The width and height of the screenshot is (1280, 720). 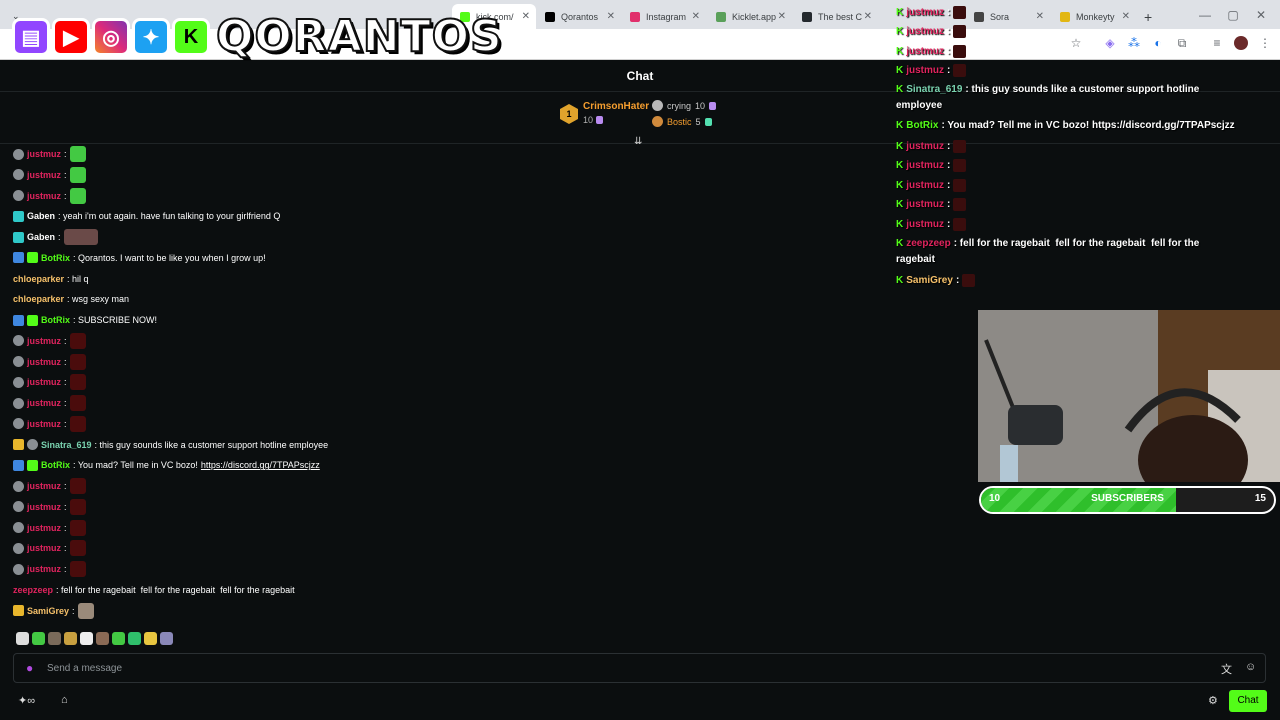 I want to click on chat-message-input, so click(x=597, y=668).